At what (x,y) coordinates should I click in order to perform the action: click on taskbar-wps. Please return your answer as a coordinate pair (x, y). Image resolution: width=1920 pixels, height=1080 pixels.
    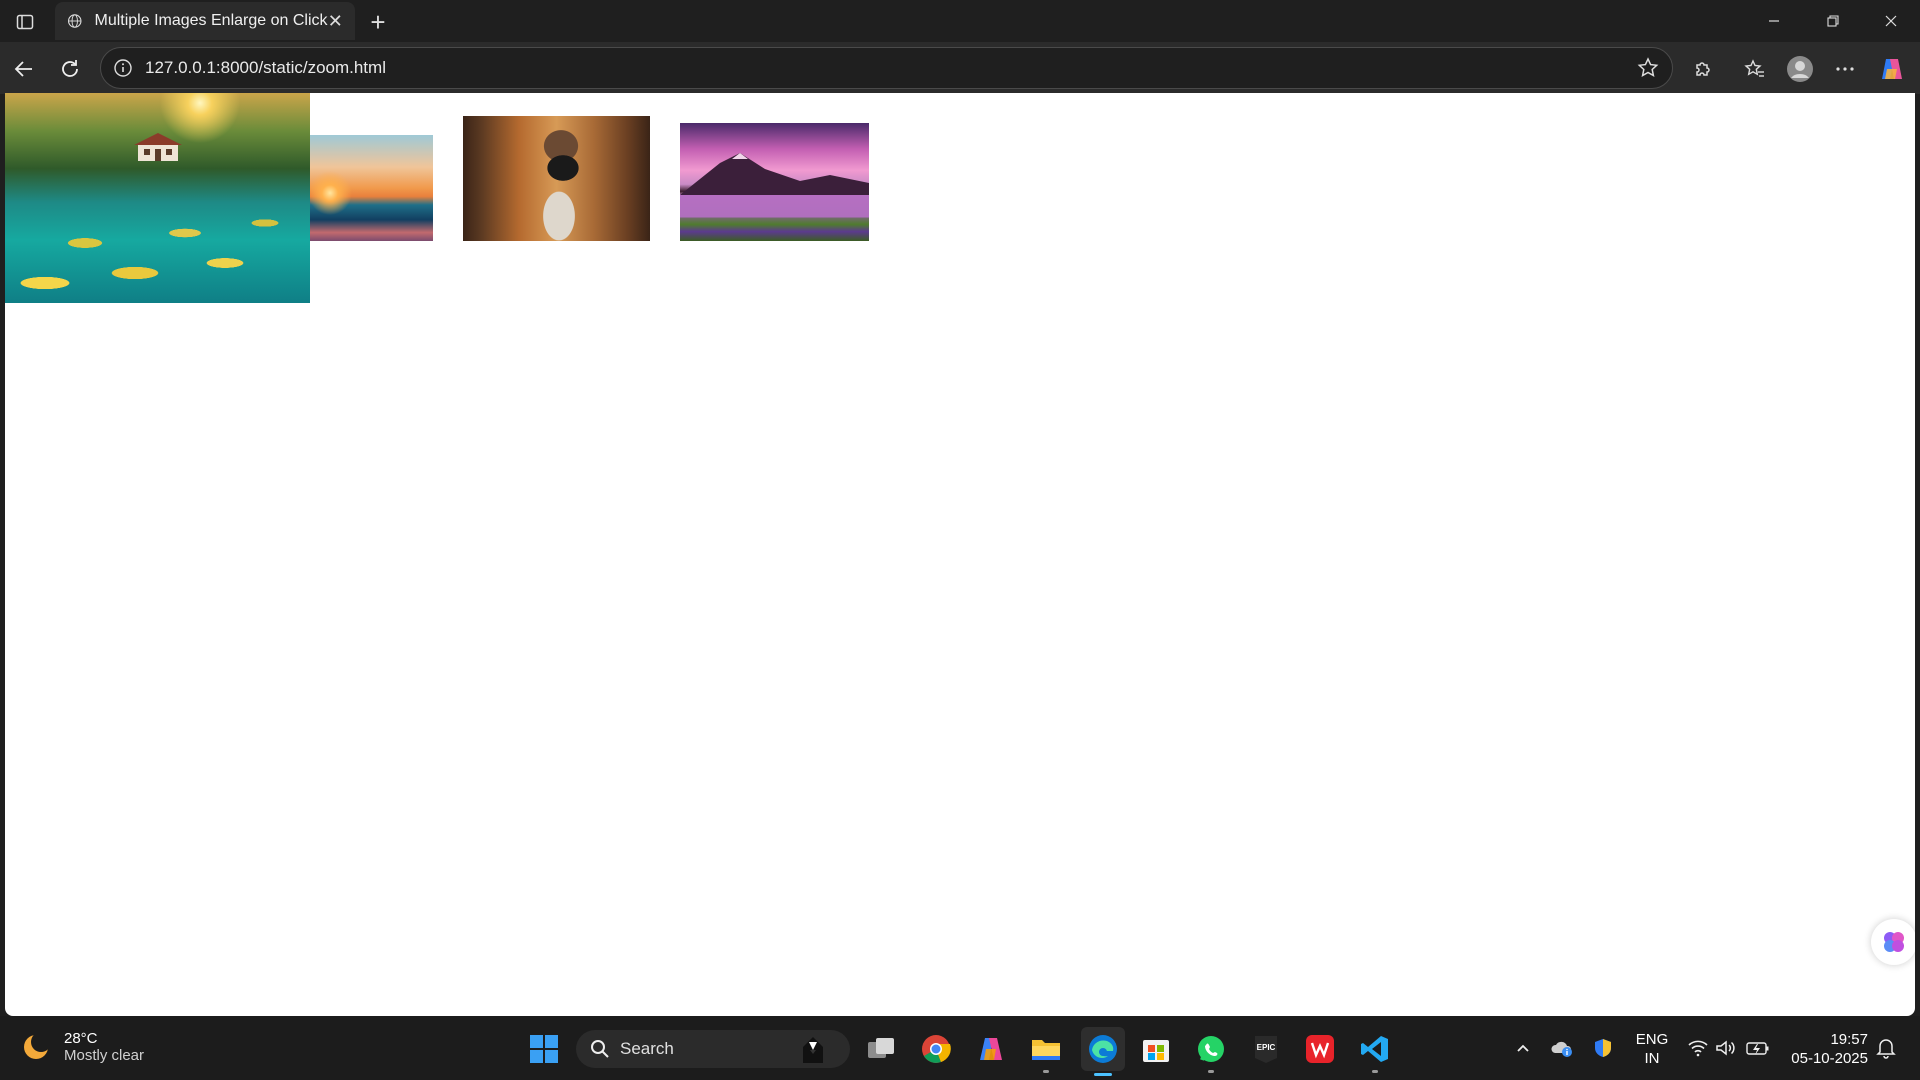
    Looking at the image, I should click on (1320, 1049).